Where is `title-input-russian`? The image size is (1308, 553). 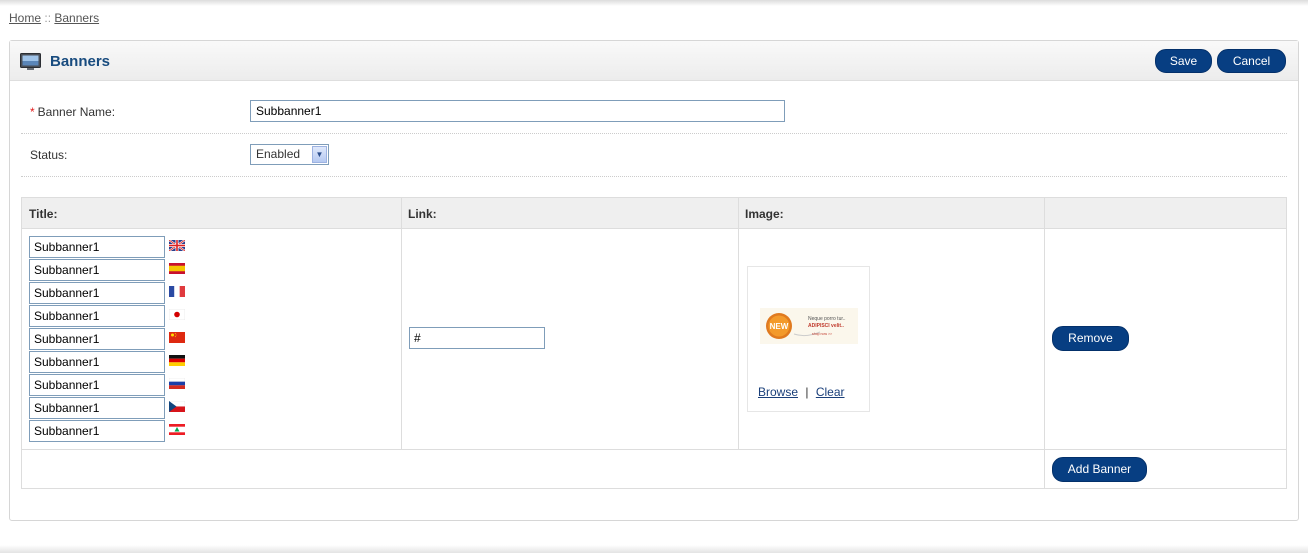 title-input-russian is located at coordinates (97, 385).